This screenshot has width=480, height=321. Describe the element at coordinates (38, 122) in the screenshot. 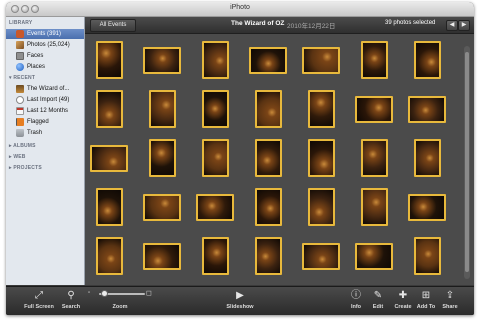

I see `sidebar-item-label: Flagged` at that location.